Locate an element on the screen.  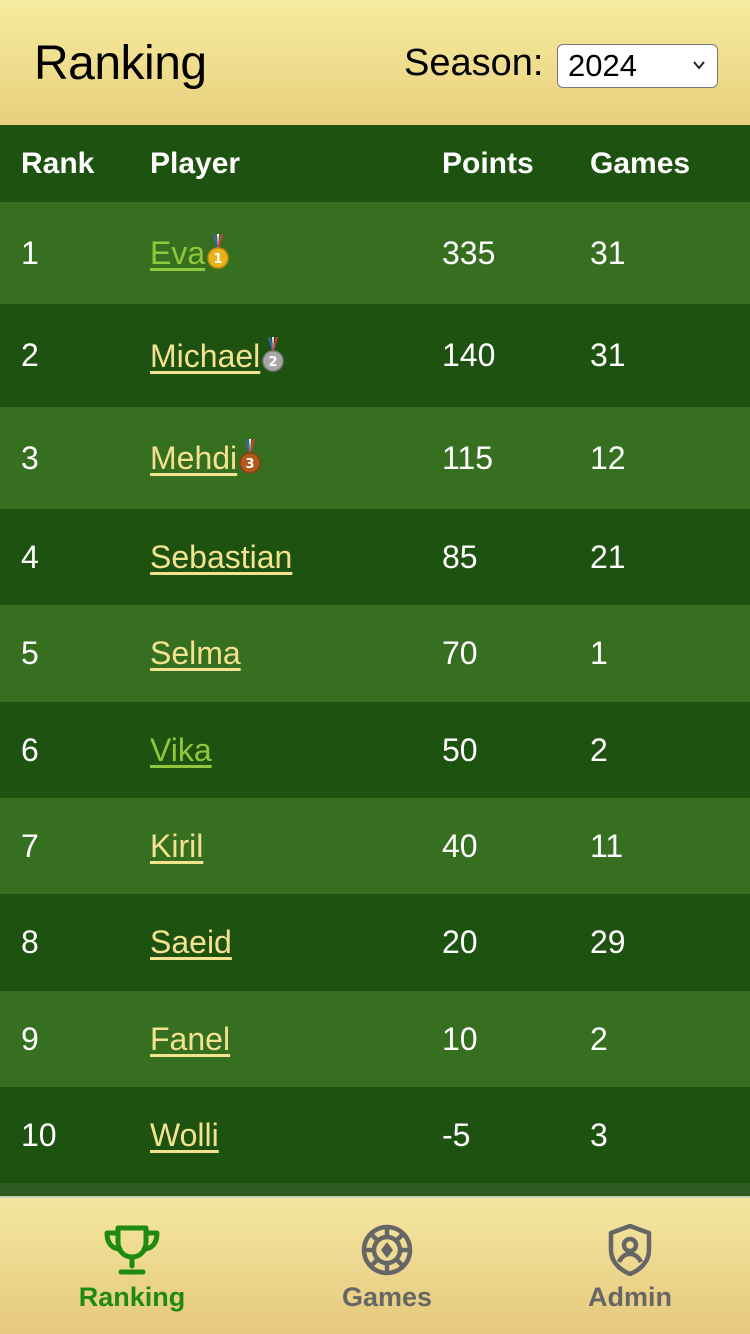
table-row: 3 Mehdi 3 115 12 is located at coordinates (375, 458).